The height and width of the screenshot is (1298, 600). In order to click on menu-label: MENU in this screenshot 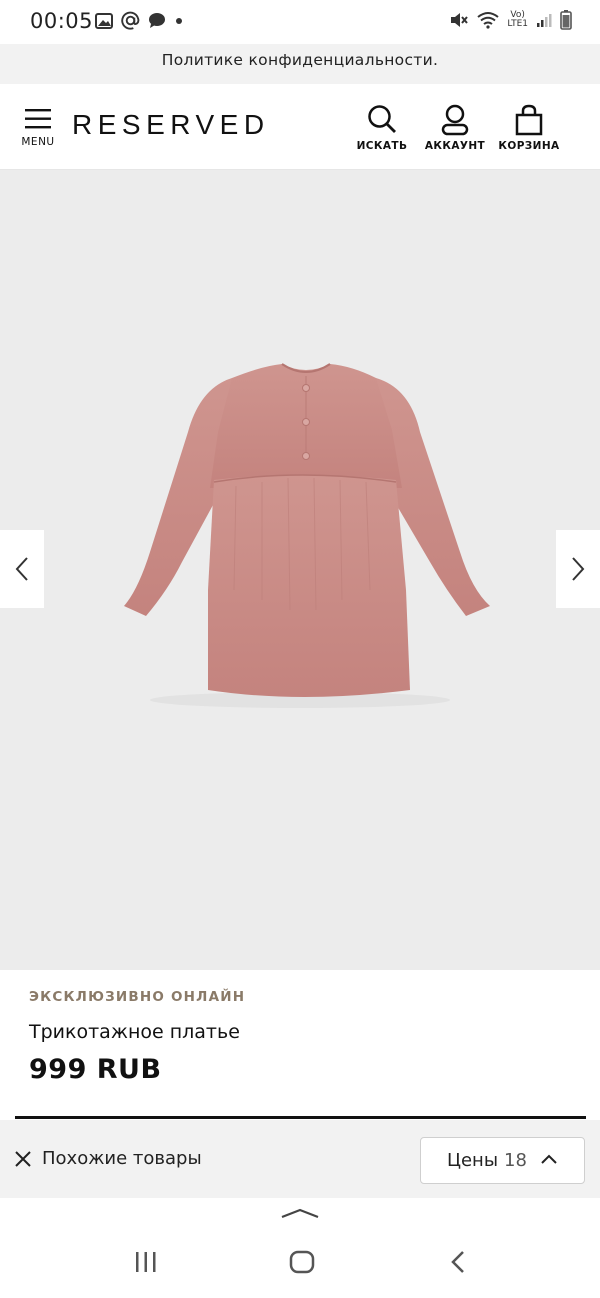, I will do `click(38, 142)`.